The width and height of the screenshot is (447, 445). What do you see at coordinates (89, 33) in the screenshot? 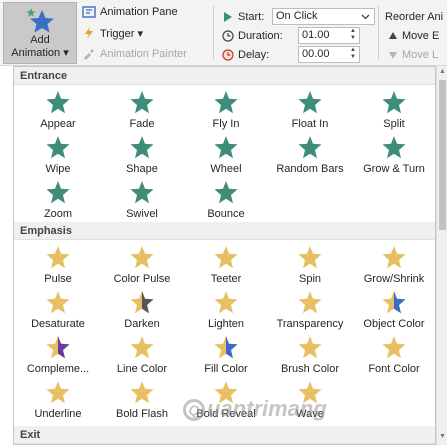
I see `lightning-icon` at bounding box center [89, 33].